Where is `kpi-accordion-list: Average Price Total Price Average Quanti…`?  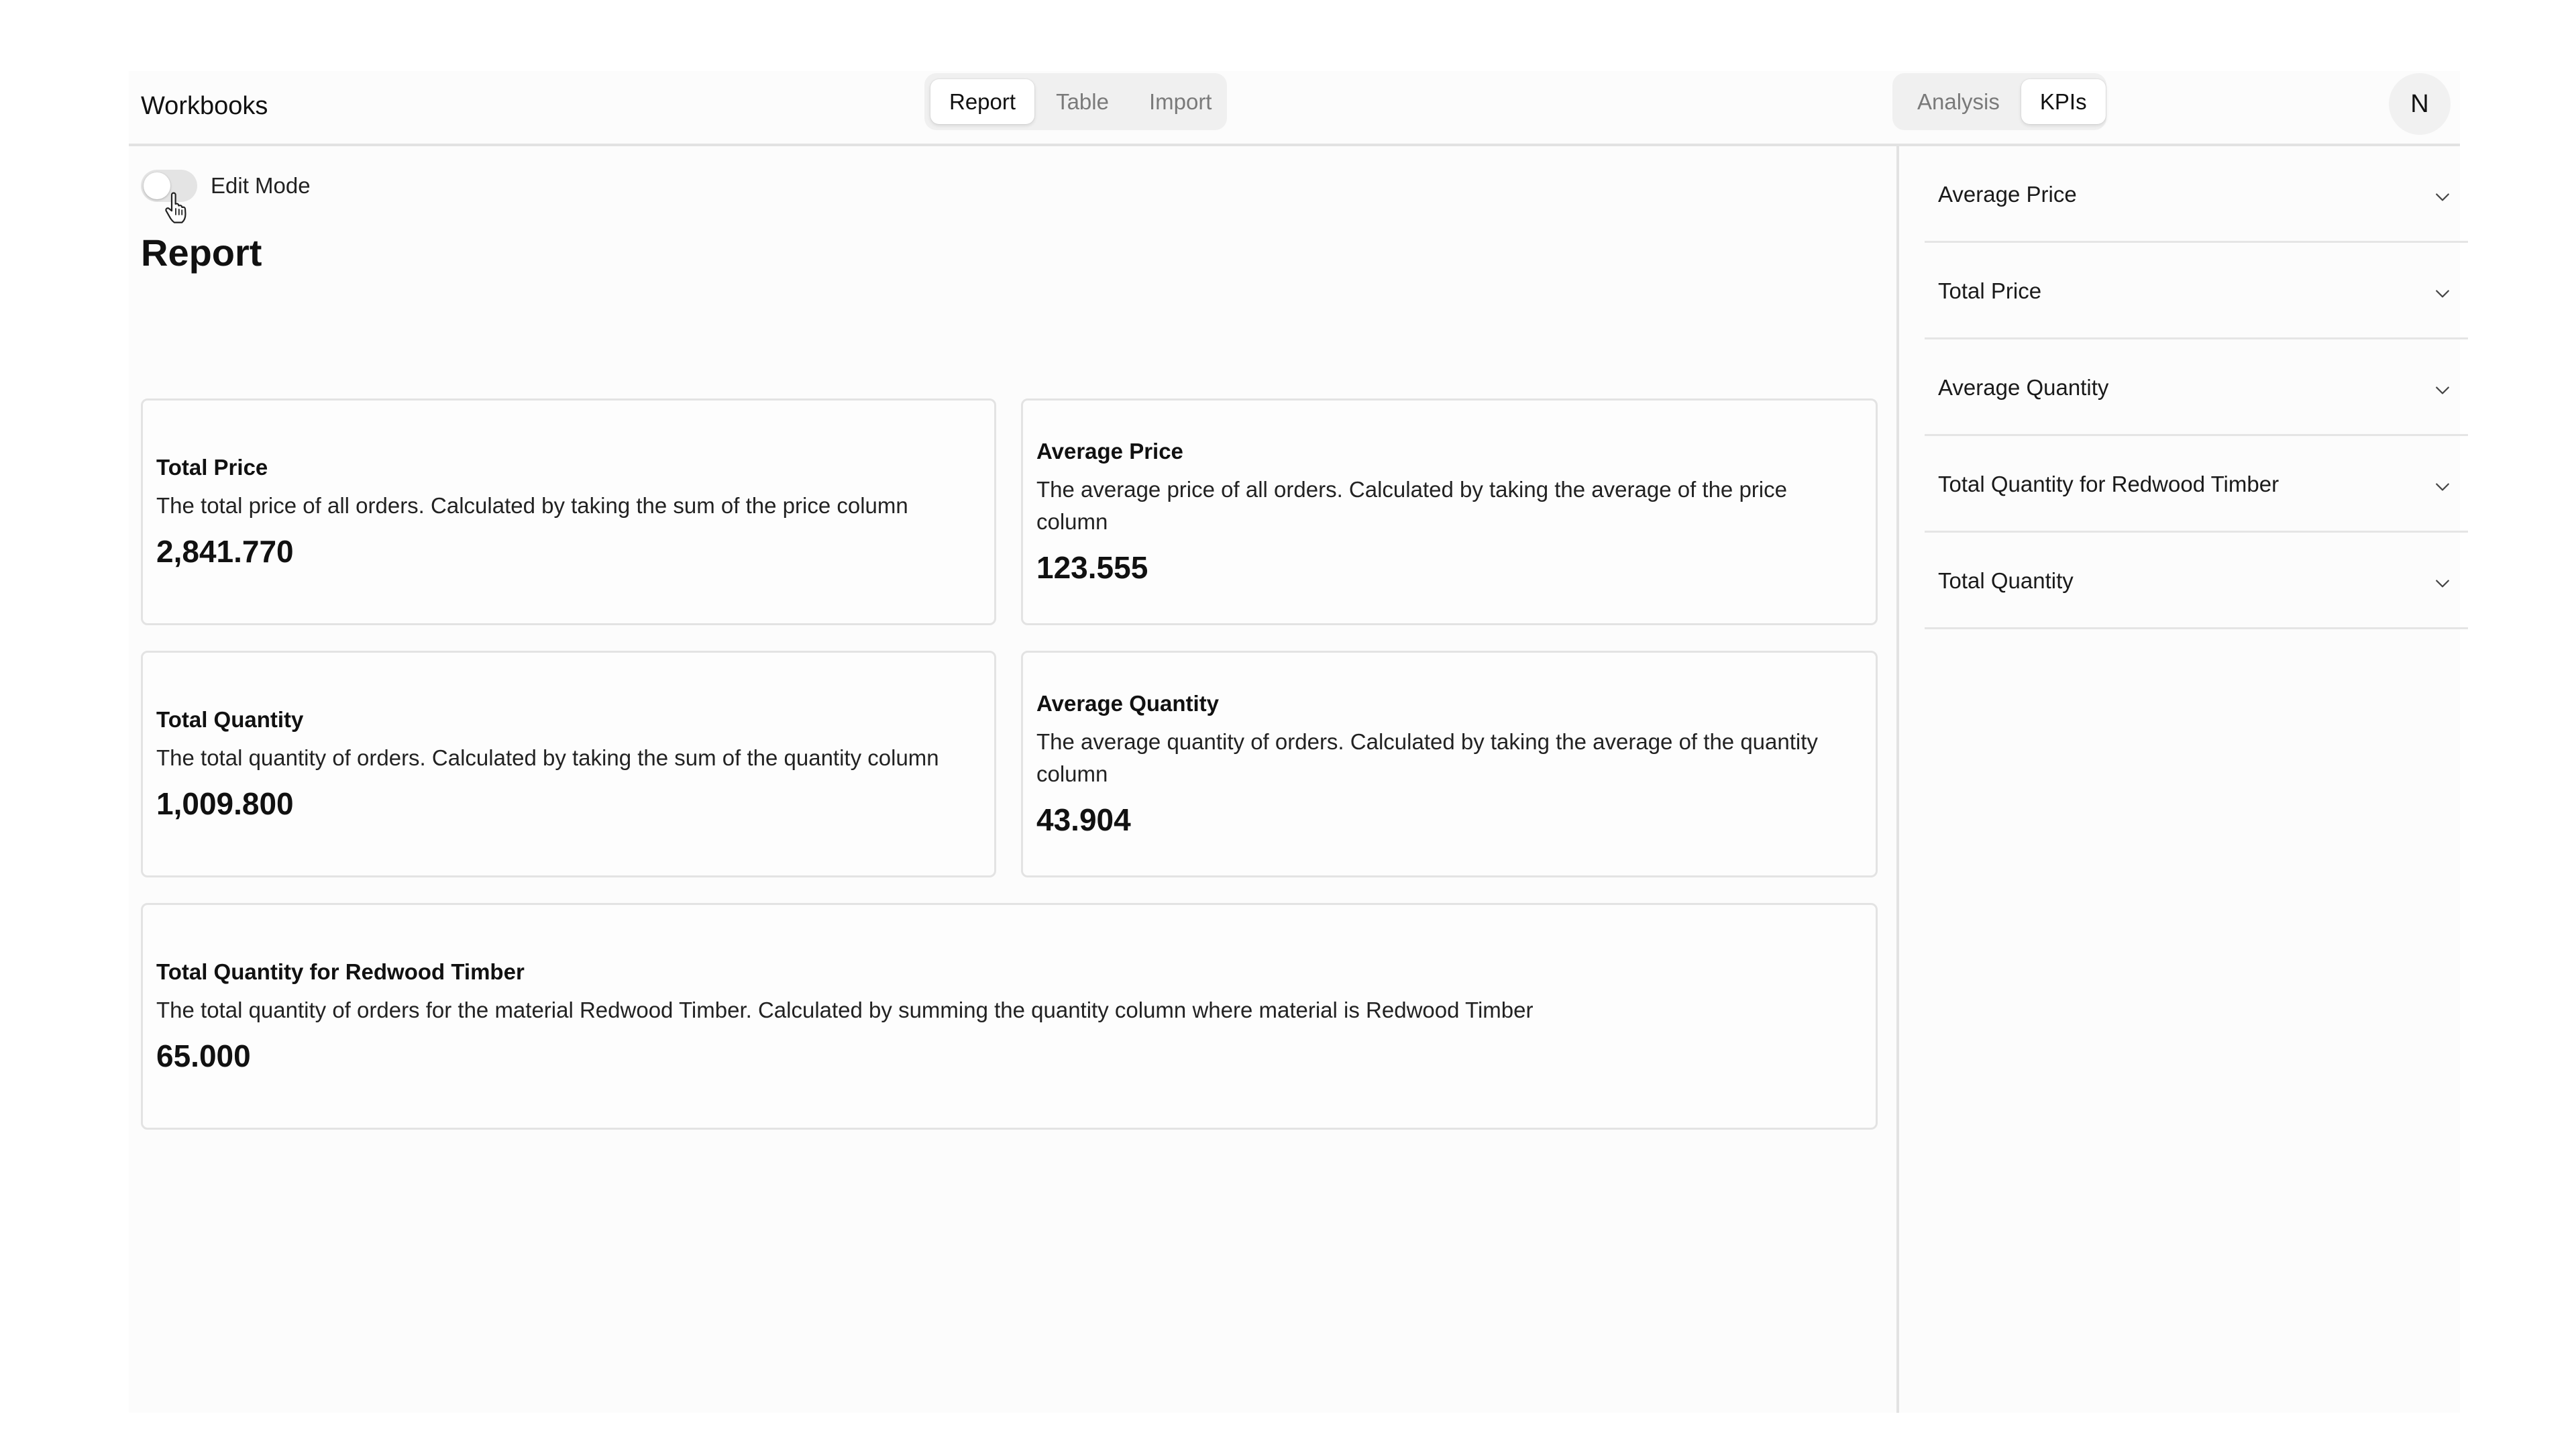 kpi-accordion-list: Average Price Total Price Average Quanti… is located at coordinates (2196, 387).